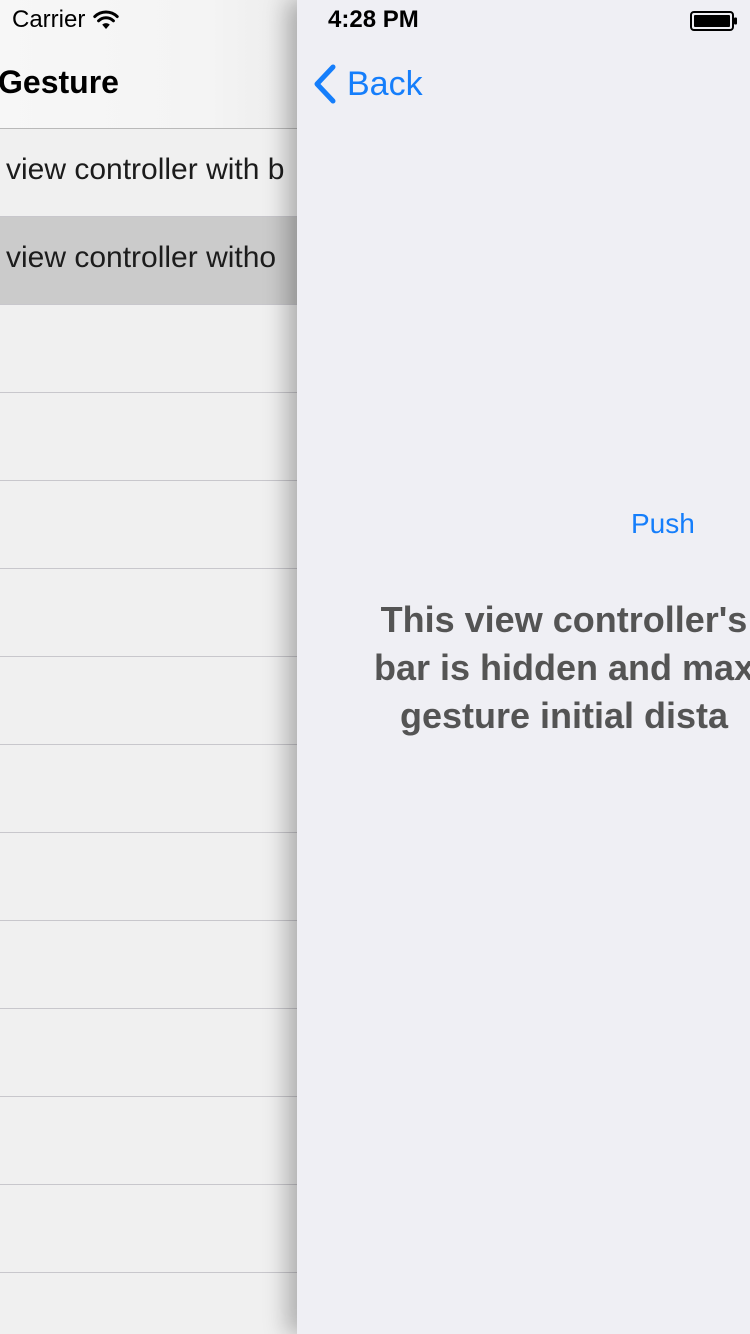 The image size is (750, 1334). Describe the element at coordinates (141, 257) in the screenshot. I see `table-row-label: view controller witho` at that location.